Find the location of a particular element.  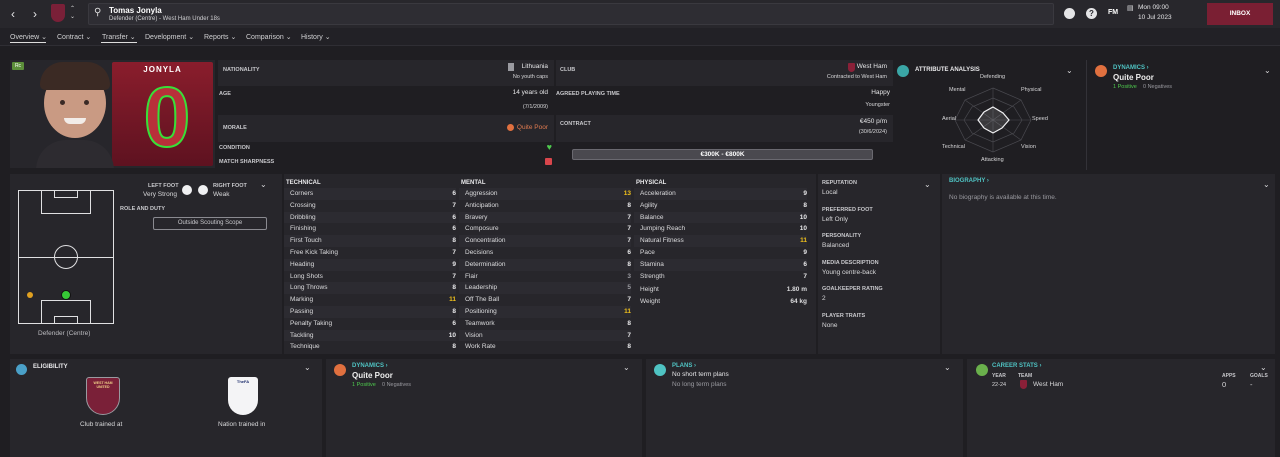

attribute-value: 6 is located at coordinates (454, 193).